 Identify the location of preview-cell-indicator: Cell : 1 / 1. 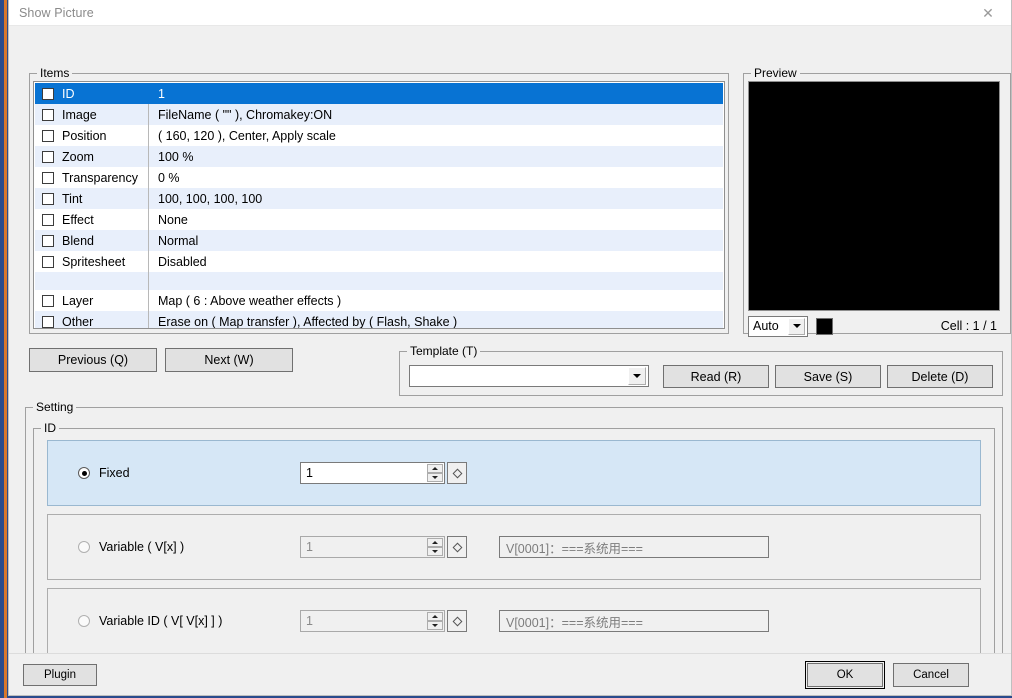
(968, 326).